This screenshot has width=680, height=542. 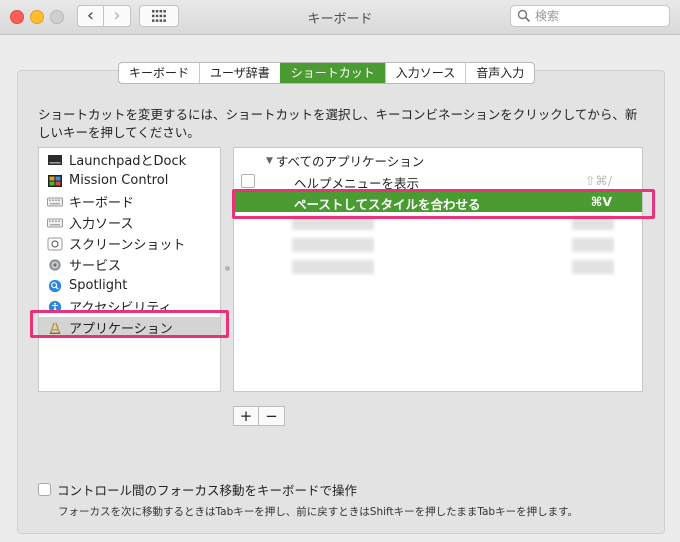 I want to click on tab-shortcuts: ショートカット, so click(x=332, y=73).